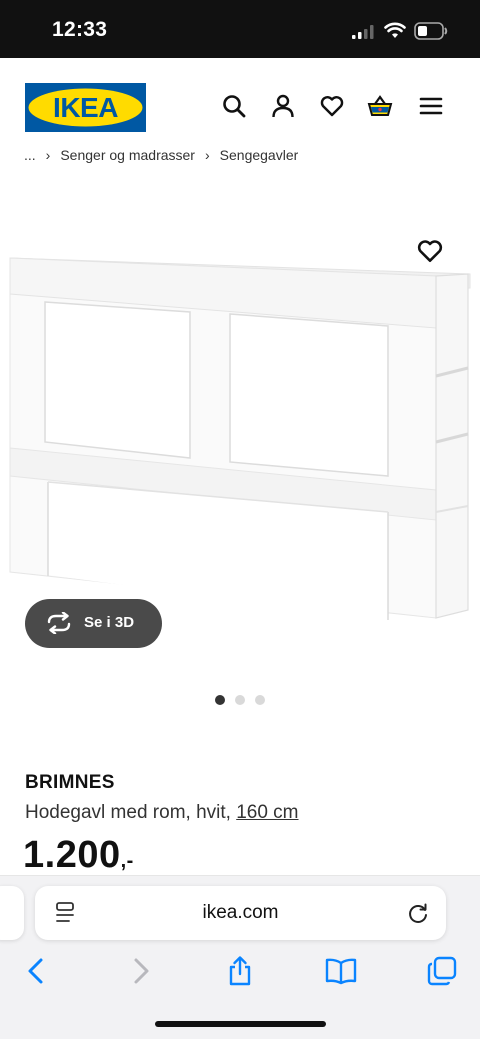 The width and height of the screenshot is (480, 1039). What do you see at coordinates (70, 782) in the screenshot?
I see `product-name: BRIMNES` at bounding box center [70, 782].